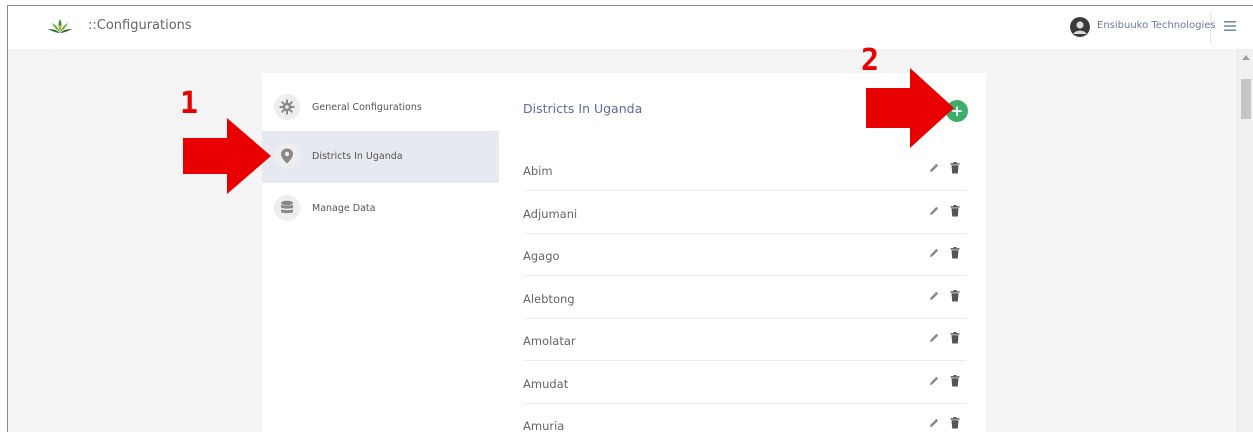 This screenshot has height=432, width=1253. Describe the element at coordinates (380, 209) in the screenshot. I see `sidebar-item-manage-data: Manage Data` at that location.